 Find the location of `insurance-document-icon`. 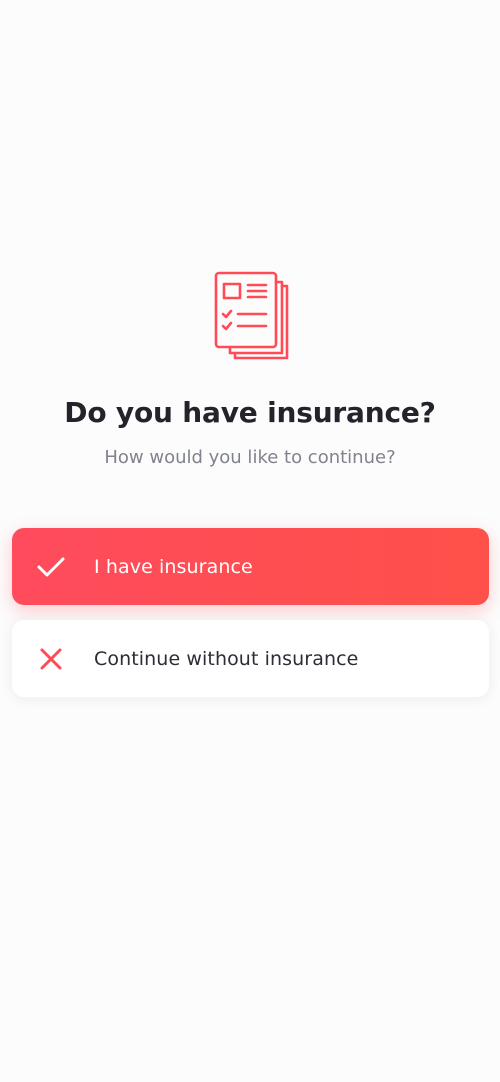

insurance-document-icon is located at coordinates (251, 315).